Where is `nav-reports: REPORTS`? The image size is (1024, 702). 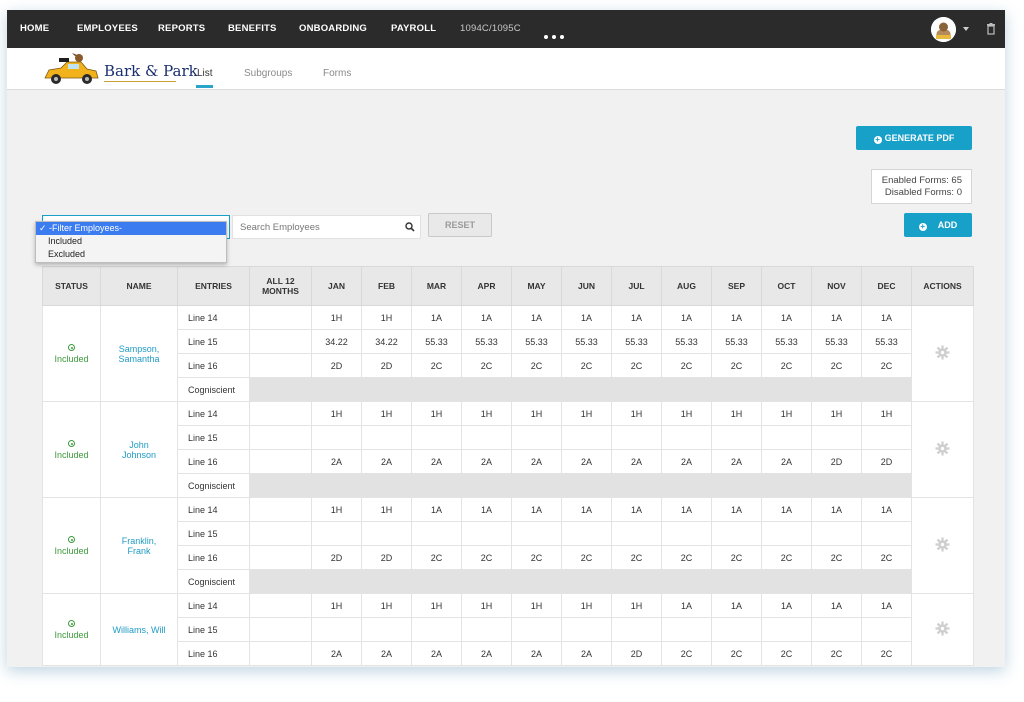 nav-reports: REPORTS is located at coordinates (181, 29).